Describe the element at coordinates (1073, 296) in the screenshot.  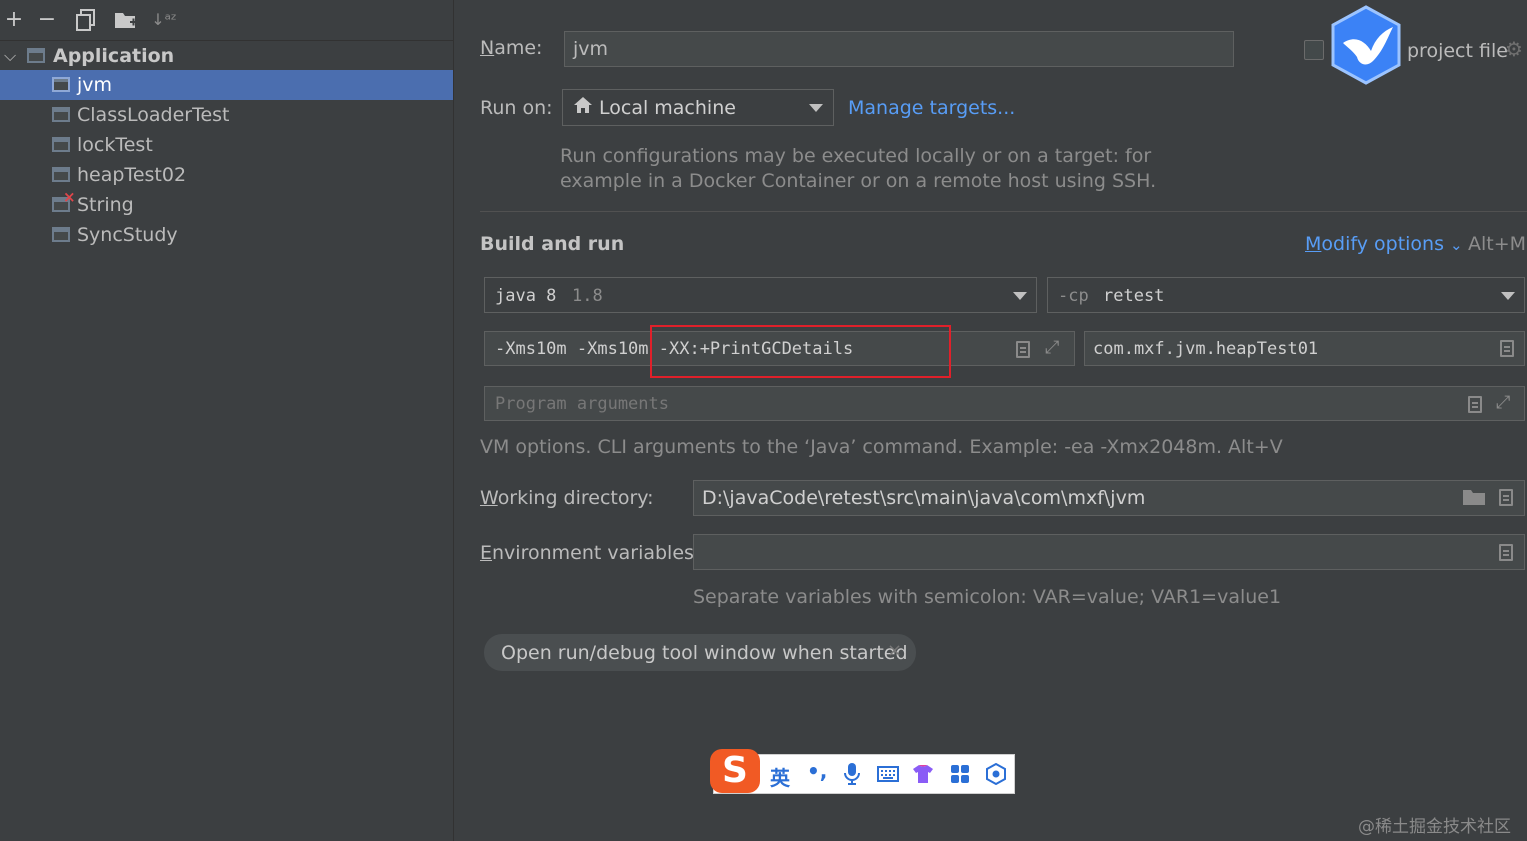
I see `cp-flag: -cp` at that location.